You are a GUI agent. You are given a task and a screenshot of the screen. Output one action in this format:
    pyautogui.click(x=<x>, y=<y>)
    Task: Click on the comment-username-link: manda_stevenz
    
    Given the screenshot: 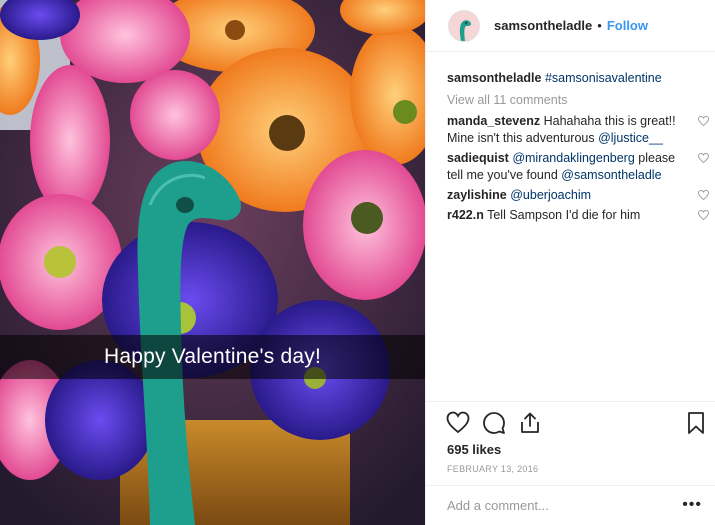 What is the action you would take?
    pyautogui.click(x=493, y=121)
    